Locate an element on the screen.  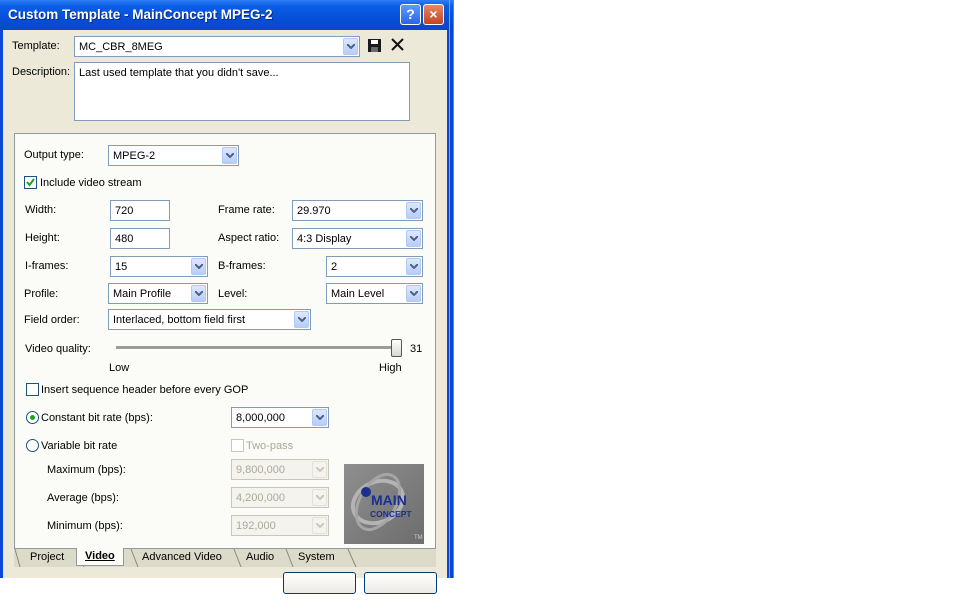
save-icon is located at coordinates (375, 46).